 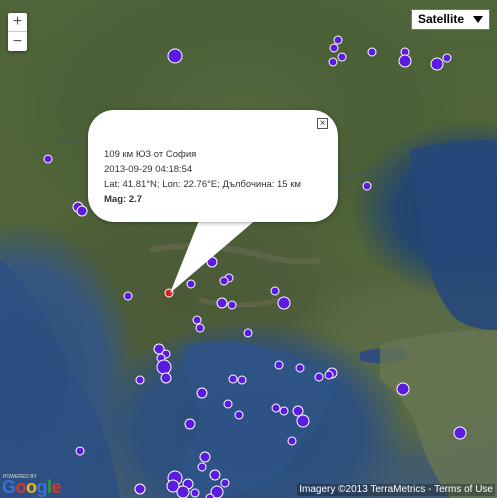 I want to click on google-logo: POWERED BY Google, so click(x=32, y=485).